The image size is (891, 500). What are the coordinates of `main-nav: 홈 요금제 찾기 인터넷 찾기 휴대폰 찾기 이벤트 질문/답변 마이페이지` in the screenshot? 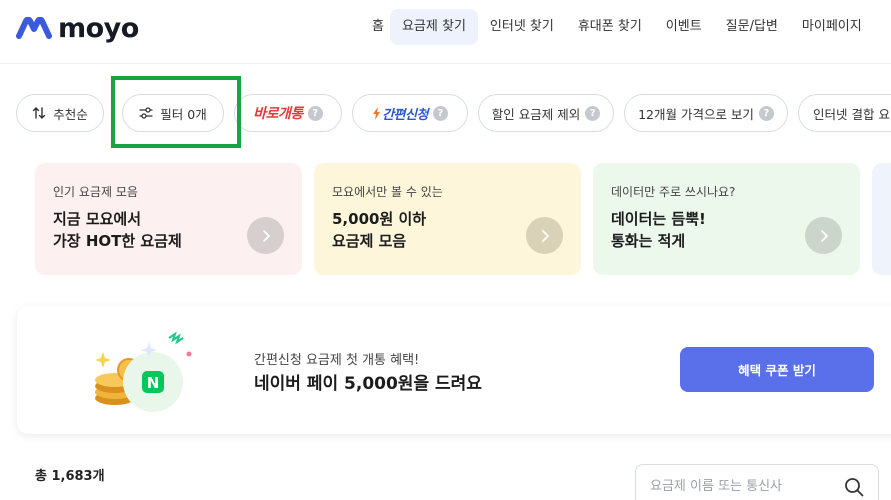 It's located at (617, 27).